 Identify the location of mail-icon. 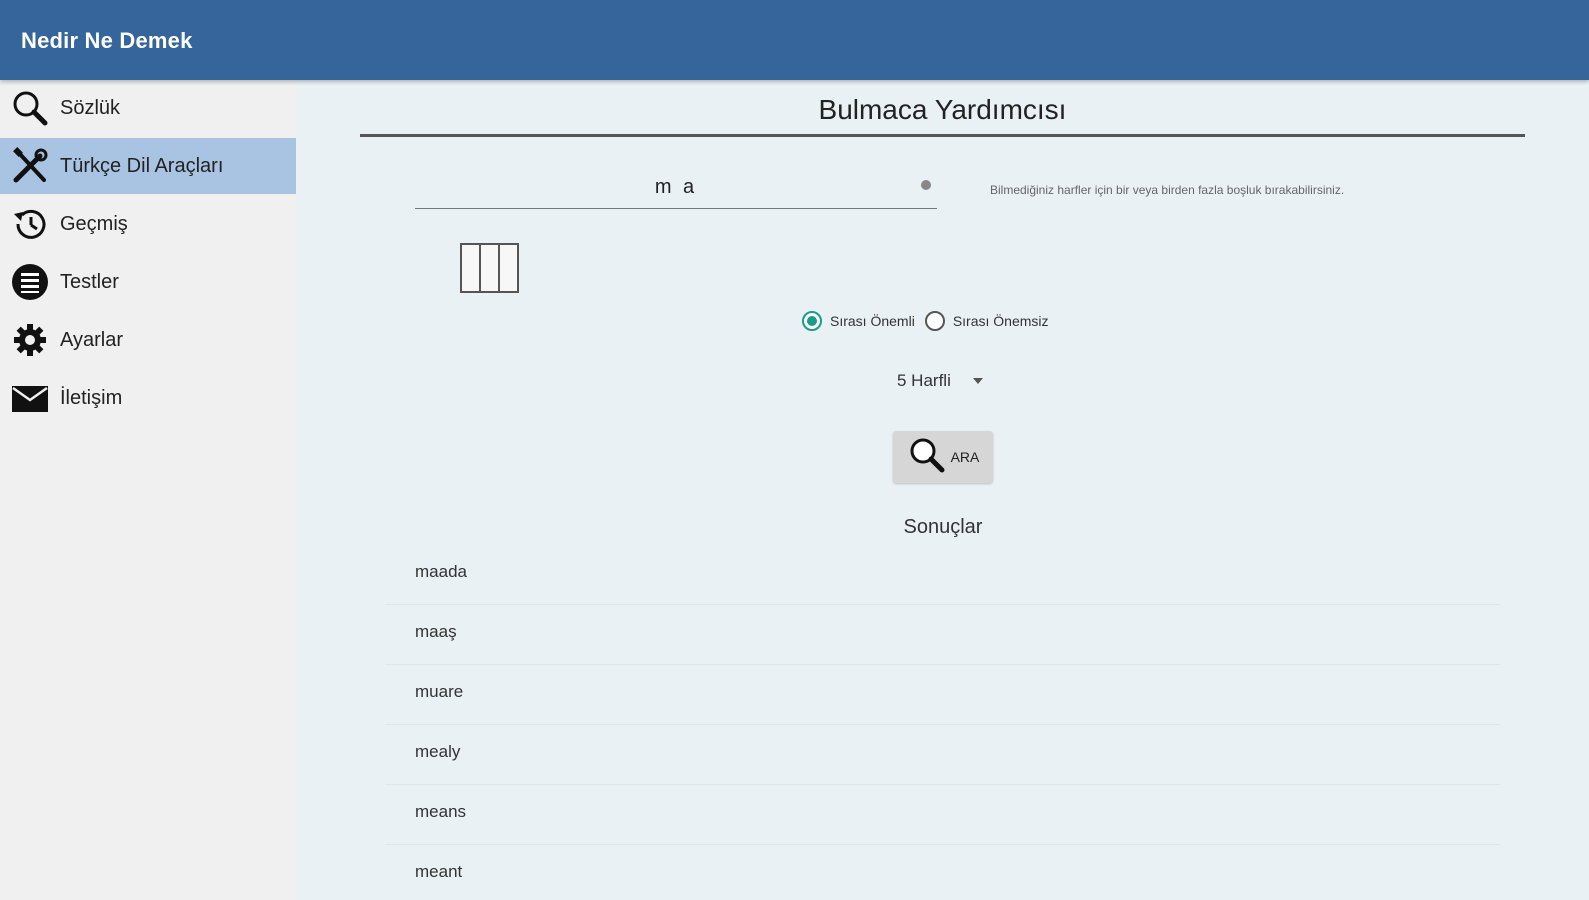
(30, 398).